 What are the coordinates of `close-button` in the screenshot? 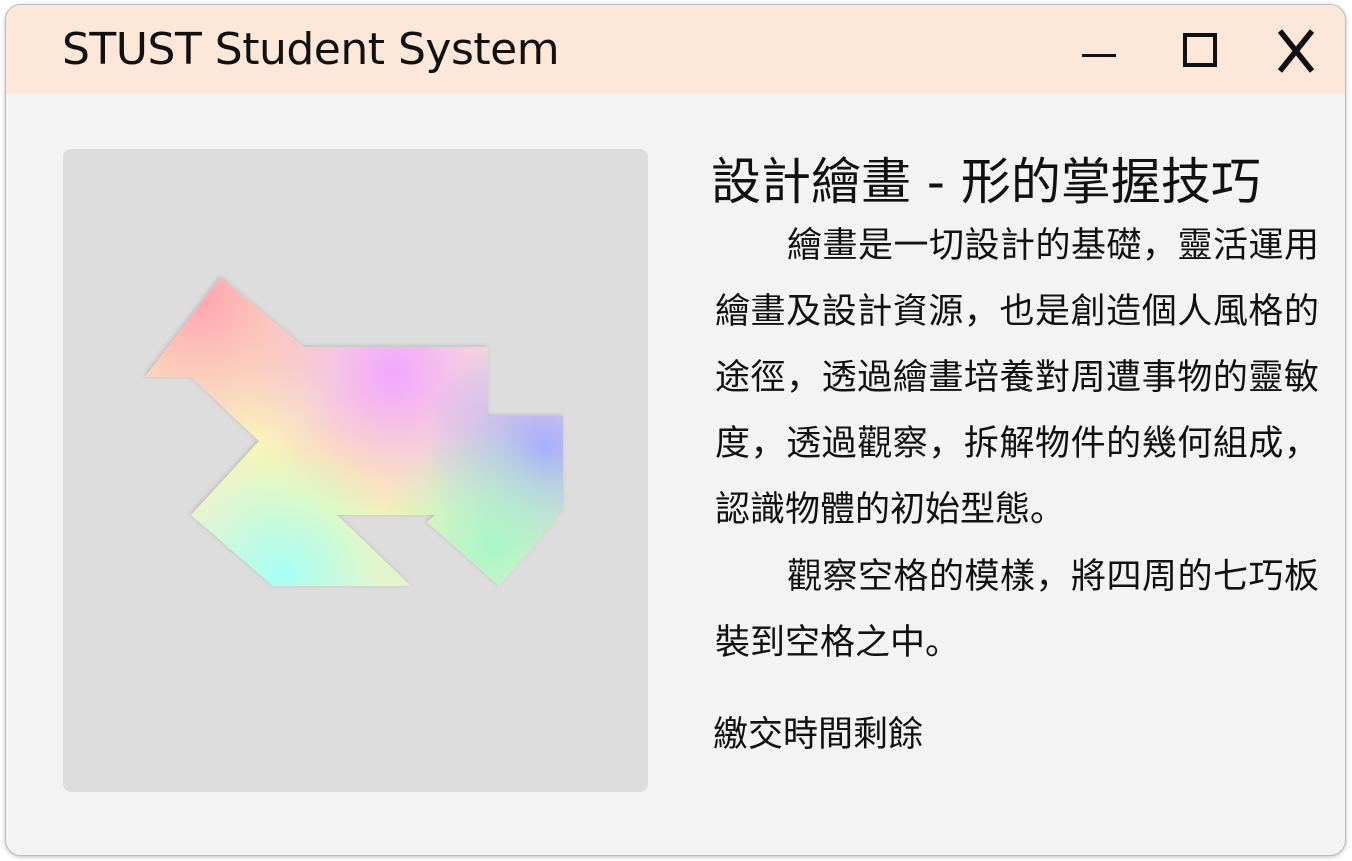 It's located at (1296, 50).